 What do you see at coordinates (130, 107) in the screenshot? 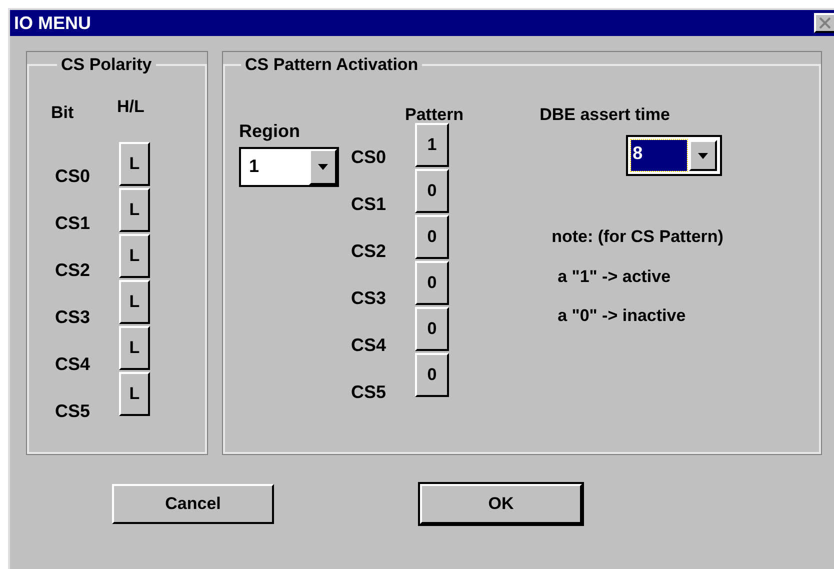
I see `column-header: H/L` at bounding box center [130, 107].